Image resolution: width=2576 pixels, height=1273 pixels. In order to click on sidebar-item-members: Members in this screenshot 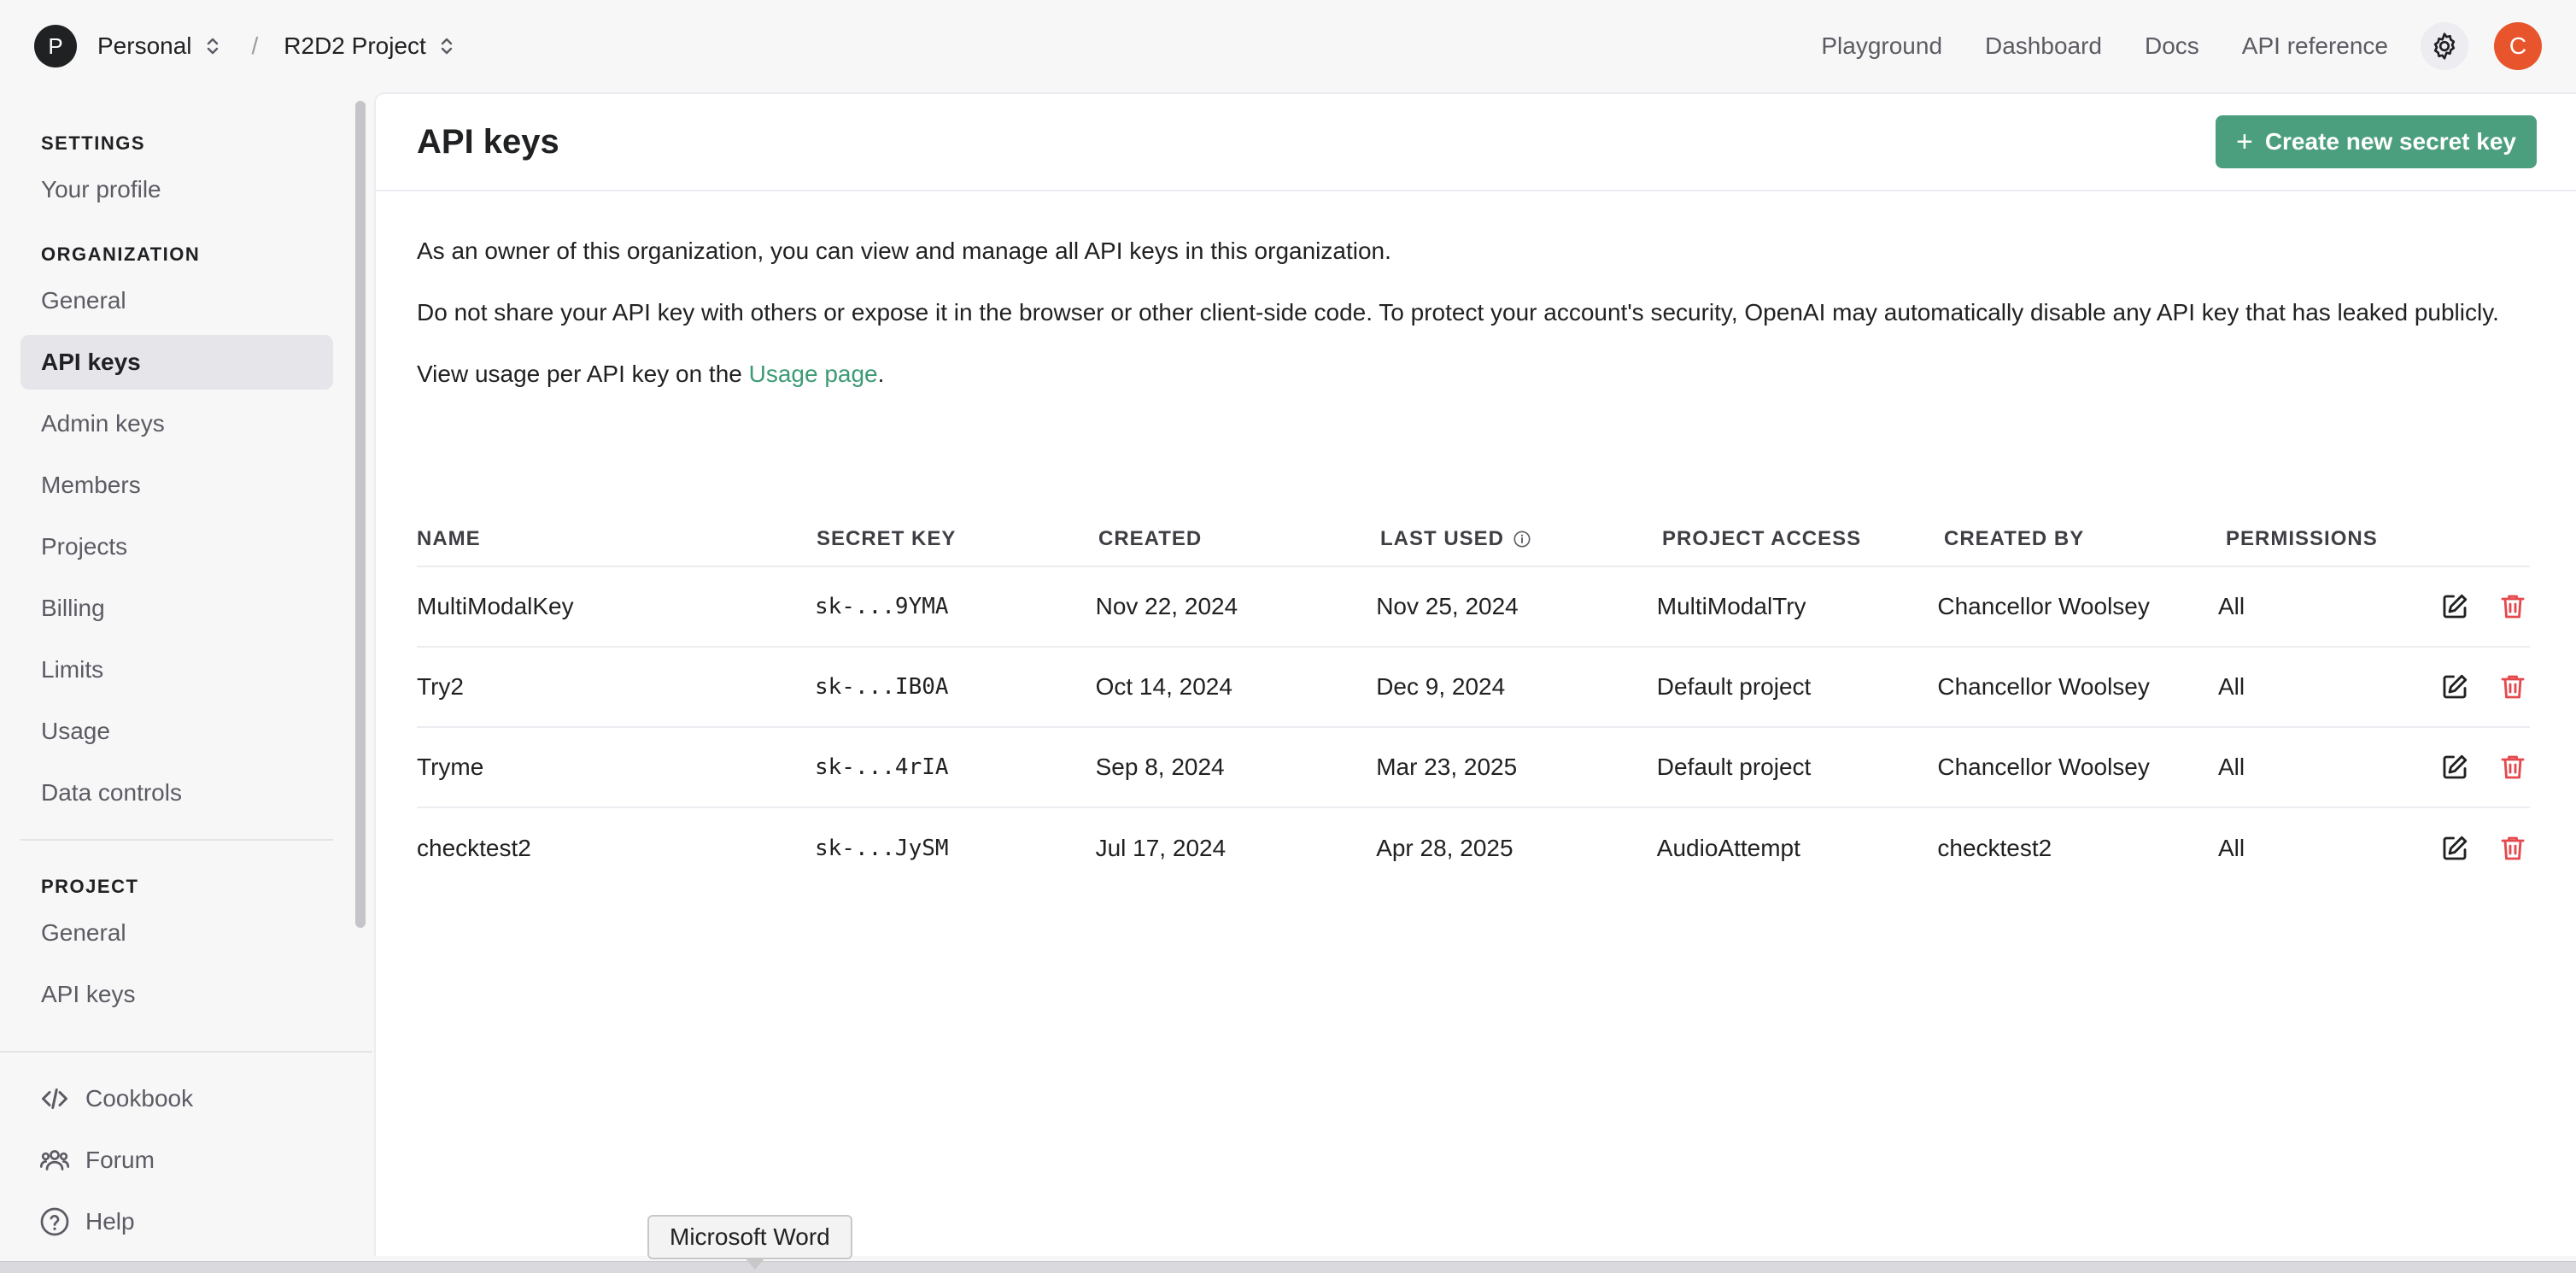, I will do `click(176, 485)`.